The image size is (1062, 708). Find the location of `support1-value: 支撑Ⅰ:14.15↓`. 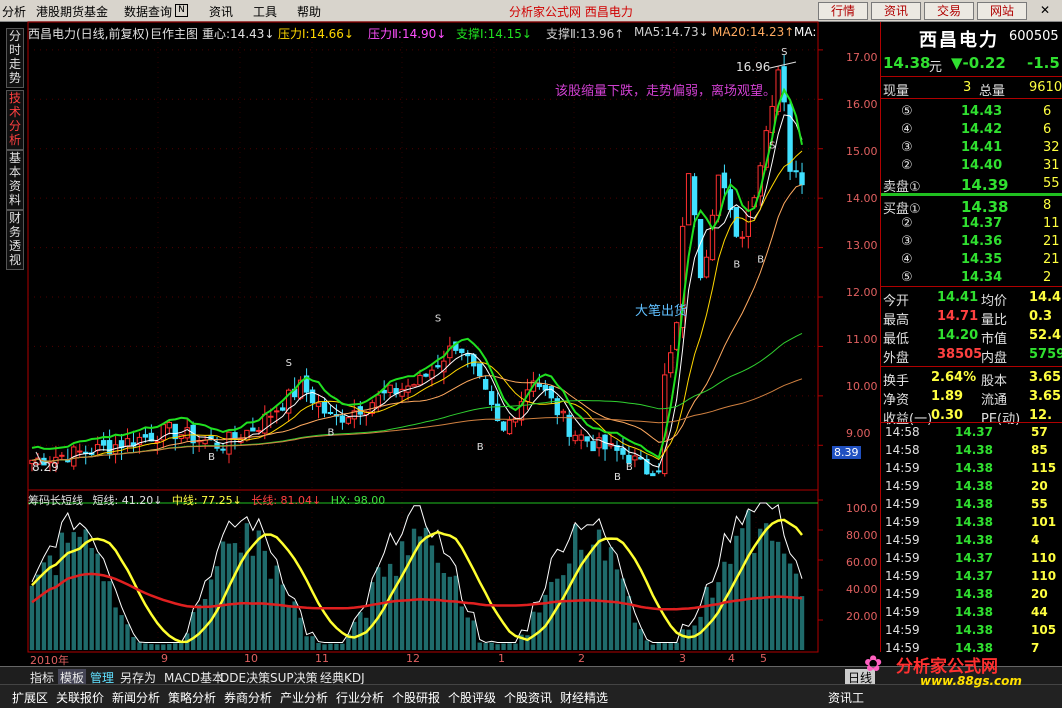

support1-value: 支撑Ⅰ:14.15↓ is located at coordinates (494, 34).